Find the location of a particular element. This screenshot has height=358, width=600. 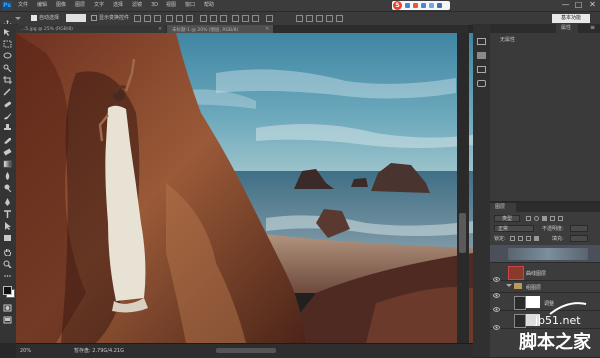

lock-transparency-icon is located at coordinates (512, 238).